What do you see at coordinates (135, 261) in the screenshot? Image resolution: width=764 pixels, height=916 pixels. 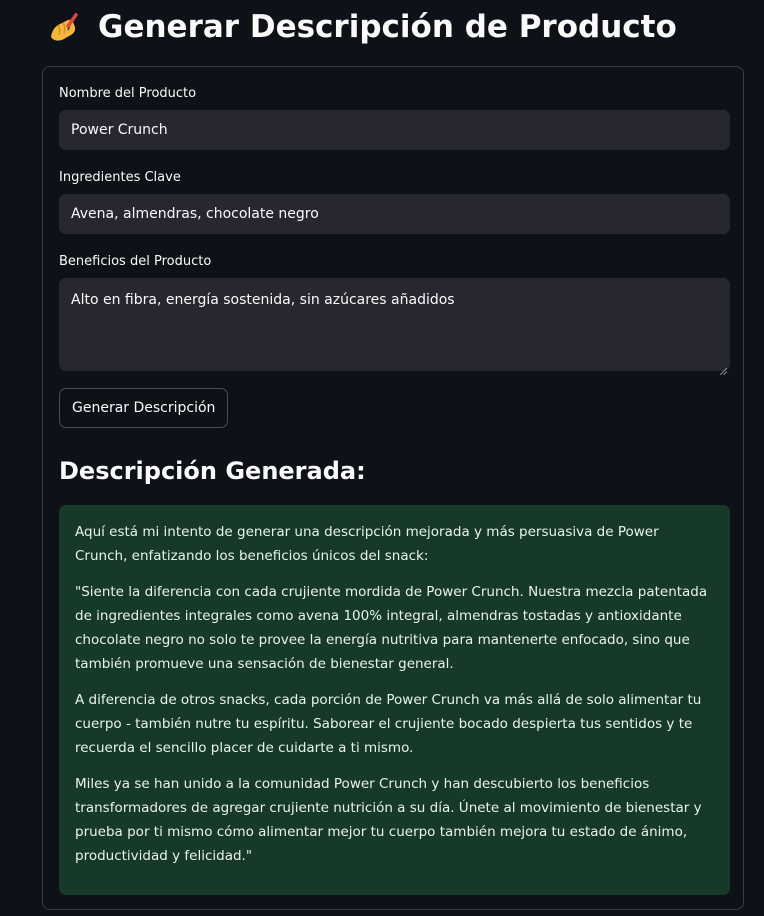 I see `product-benefits-label: Beneficios del Producto` at bounding box center [135, 261].